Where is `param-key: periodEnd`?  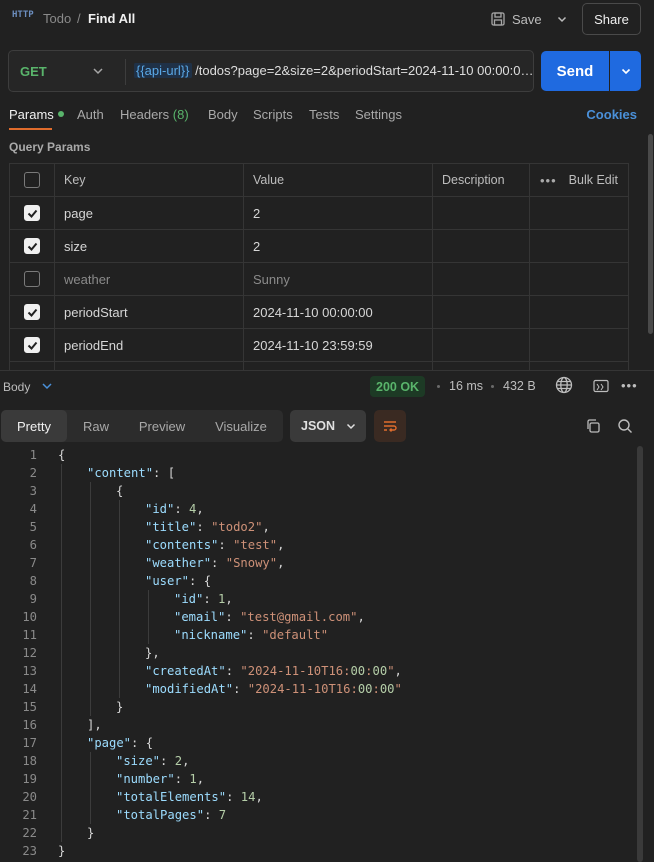 param-key: periodEnd is located at coordinates (149, 345).